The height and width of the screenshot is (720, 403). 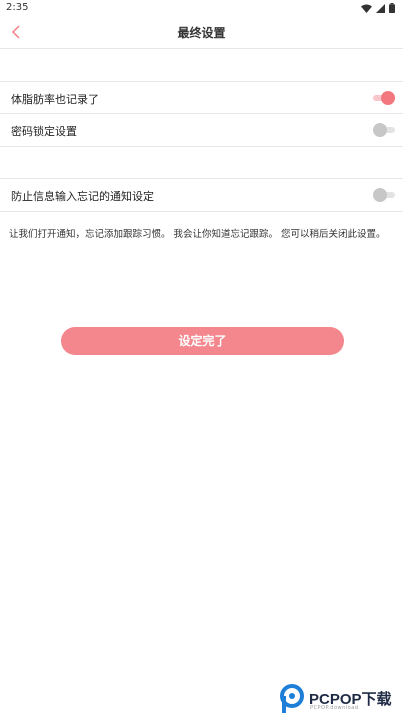 I want to click on setting-row-reminder-notification: 防止信息输入忘记的通知设定, so click(x=201, y=195).